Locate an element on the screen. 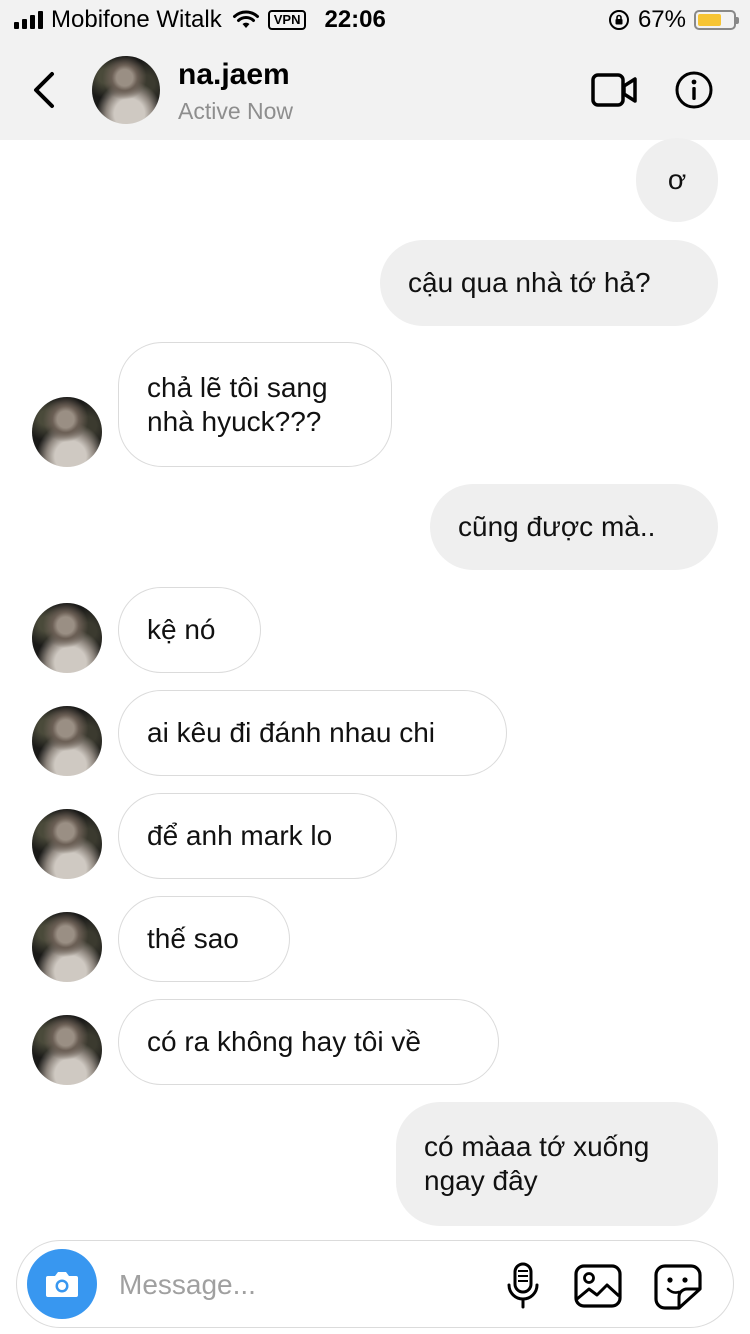 This screenshot has height=1334, width=750. sticker-icon is located at coordinates (678, 1287).